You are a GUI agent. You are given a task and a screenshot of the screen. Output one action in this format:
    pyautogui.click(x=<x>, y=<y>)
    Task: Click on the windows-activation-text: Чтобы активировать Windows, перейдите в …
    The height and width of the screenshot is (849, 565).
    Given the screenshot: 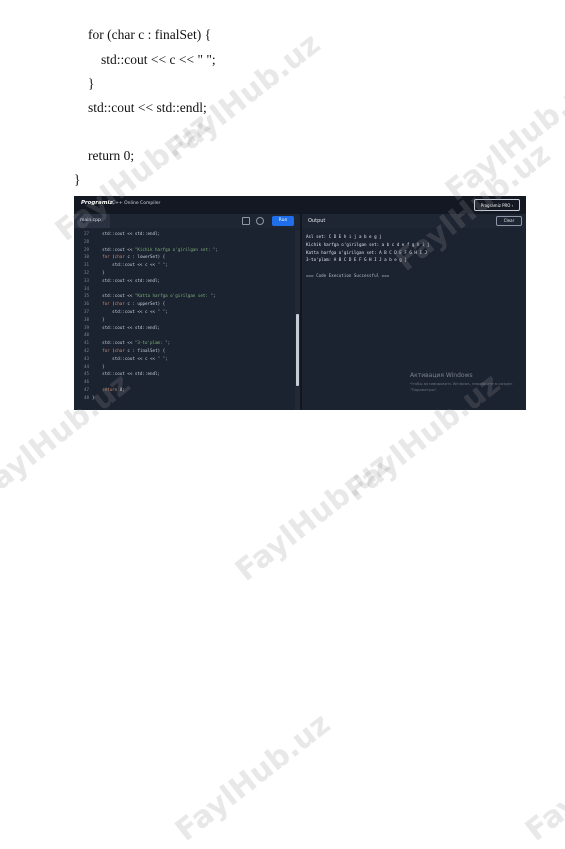 What is the action you would take?
    pyautogui.click(x=461, y=386)
    